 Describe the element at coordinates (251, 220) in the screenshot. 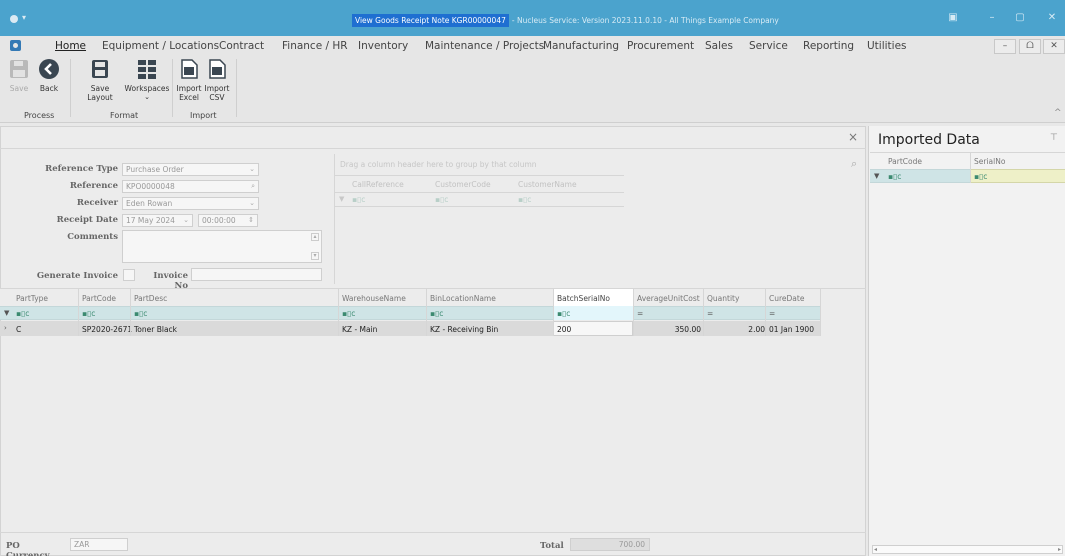

I see `spin-icon: ⇕` at that location.